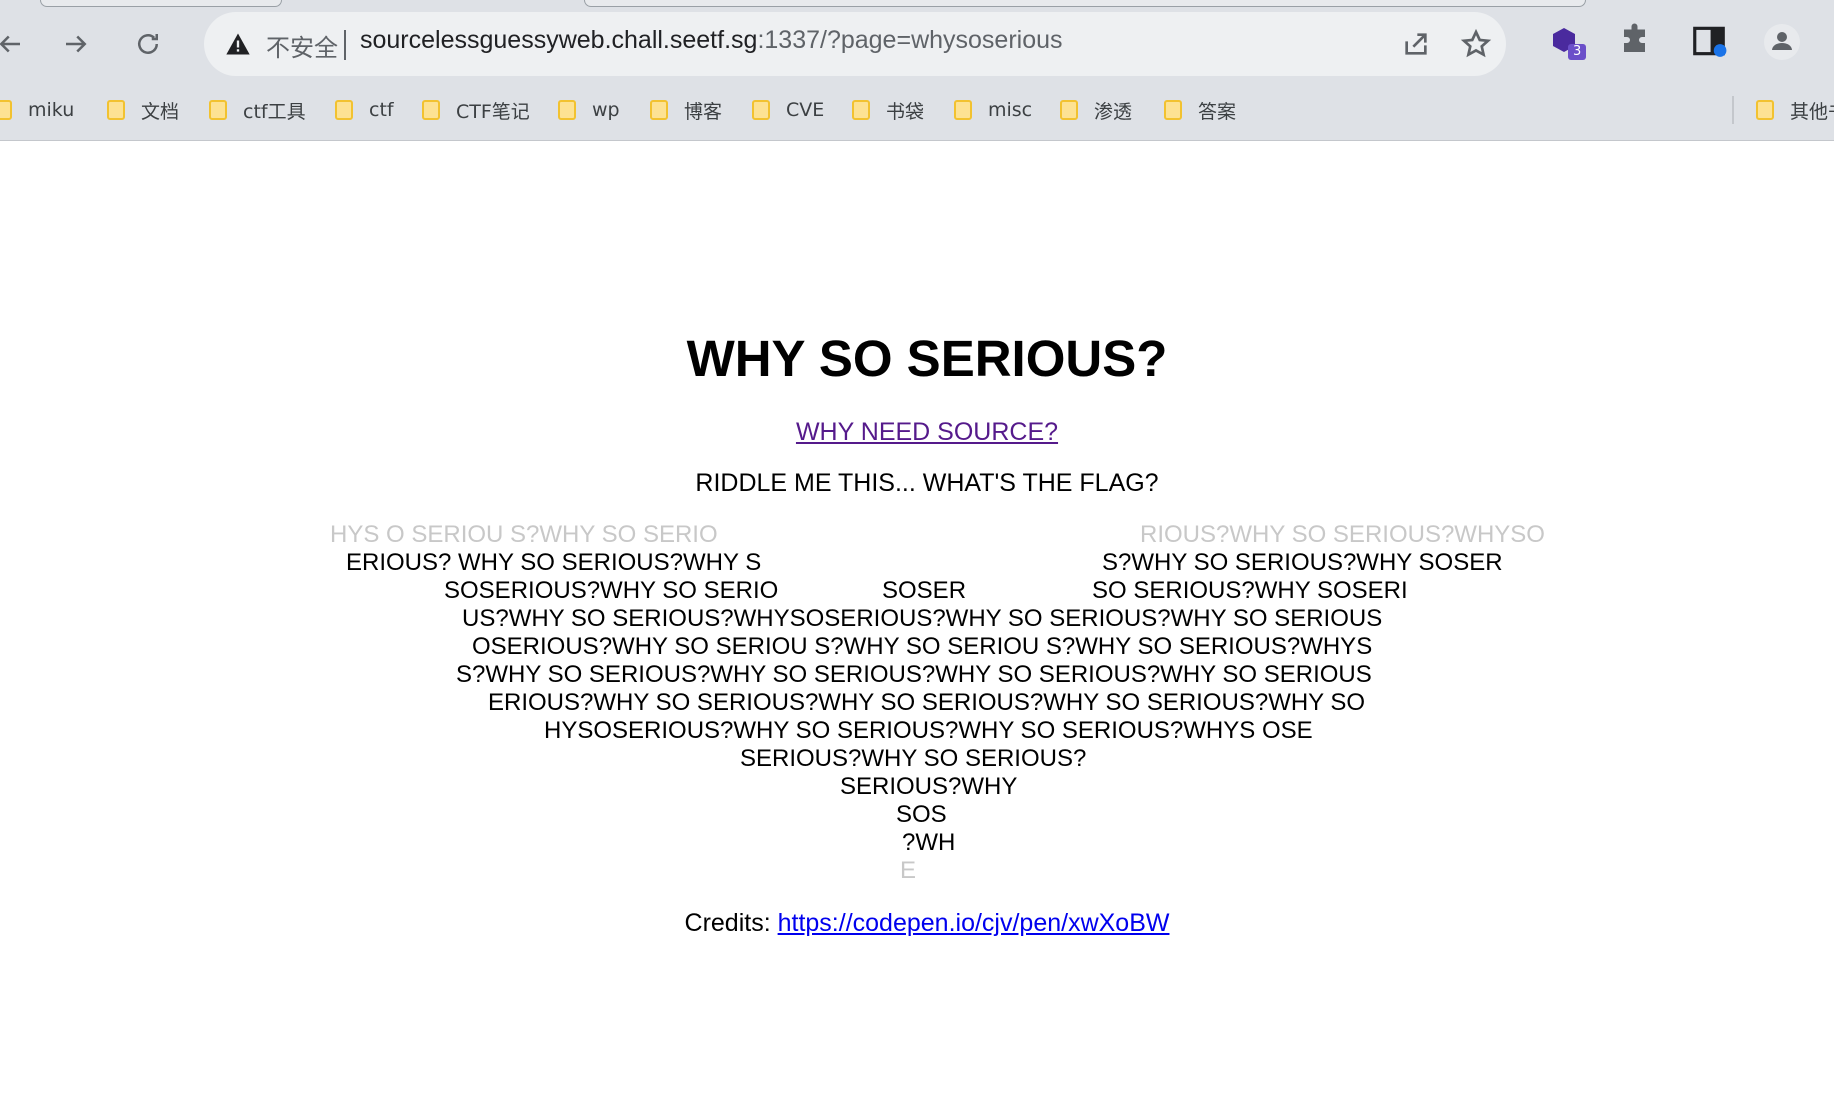 Image resolution: width=1834 pixels, height=1095 pixels. What do you see at coordinates (493, 111) in the screenshot?
I see `bookmark-label: CTF笔记` at bounding box center [493, 111].